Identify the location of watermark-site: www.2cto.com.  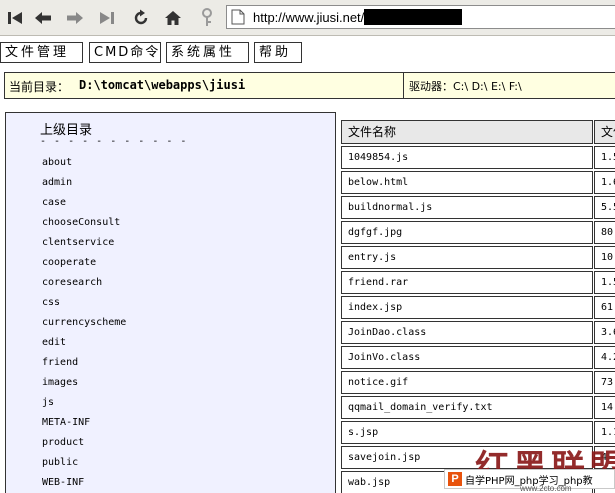
(546, 488).